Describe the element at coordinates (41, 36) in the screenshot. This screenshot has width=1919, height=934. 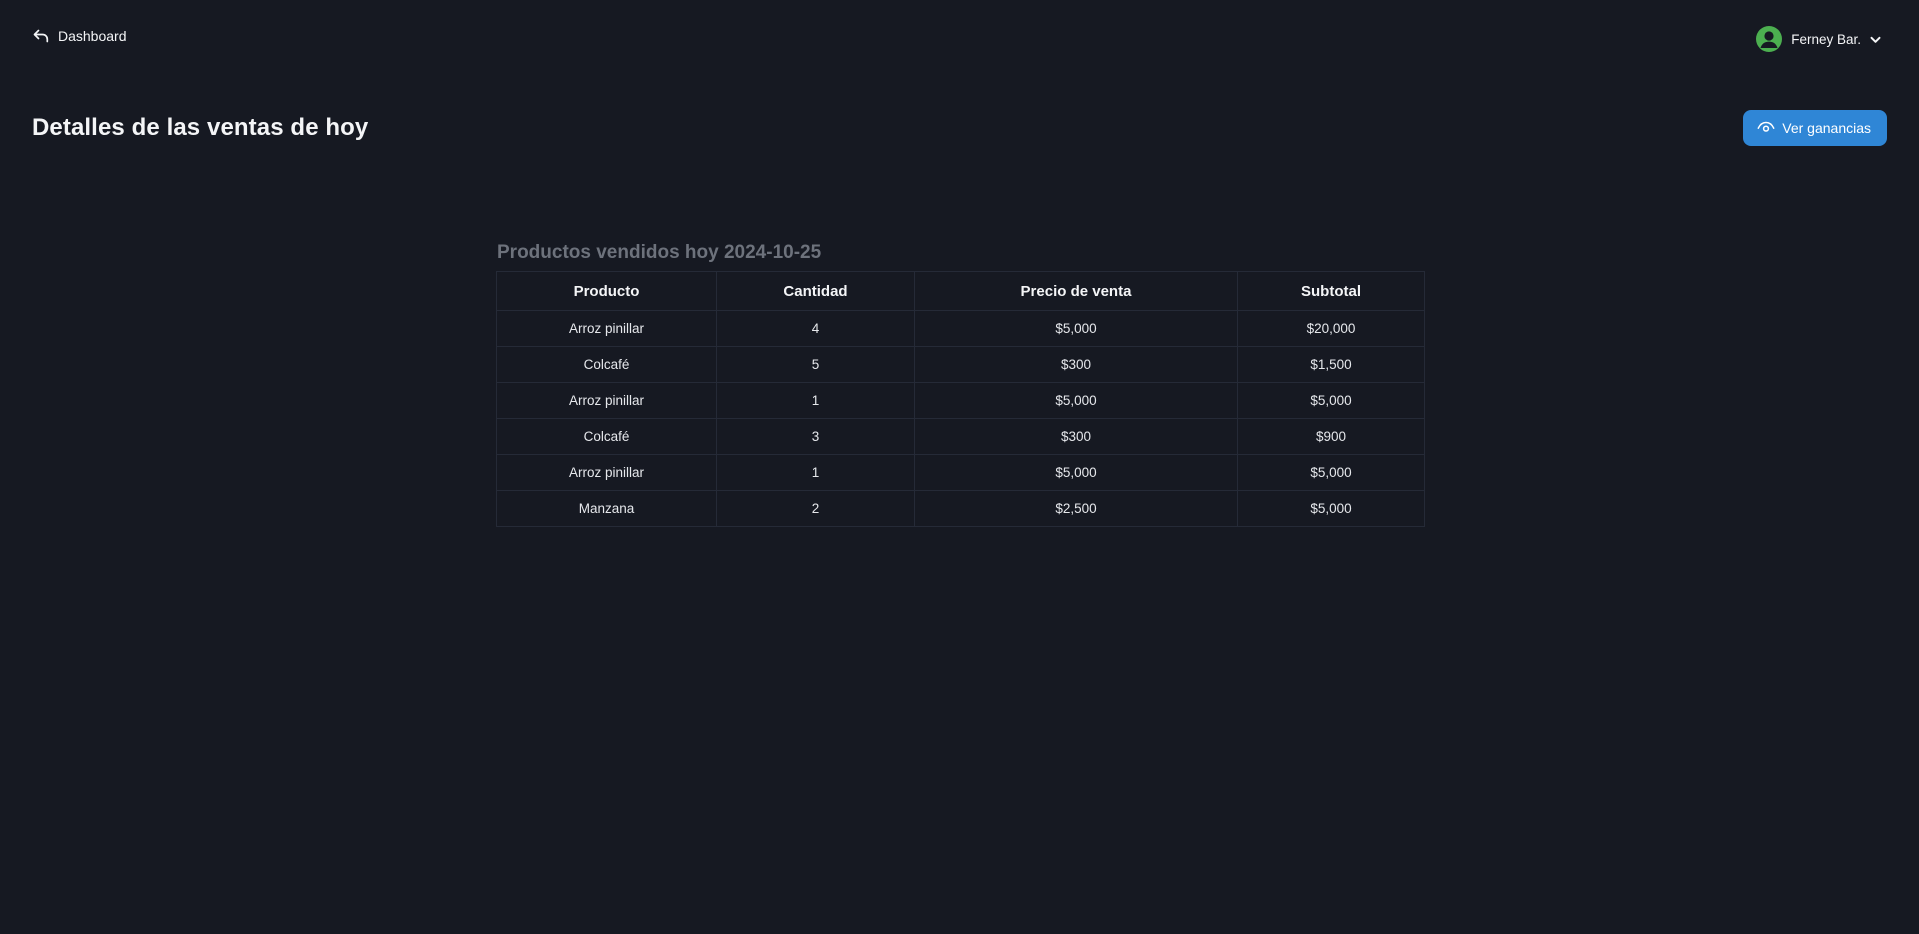
I see `undo-arrow-icon` at that location.